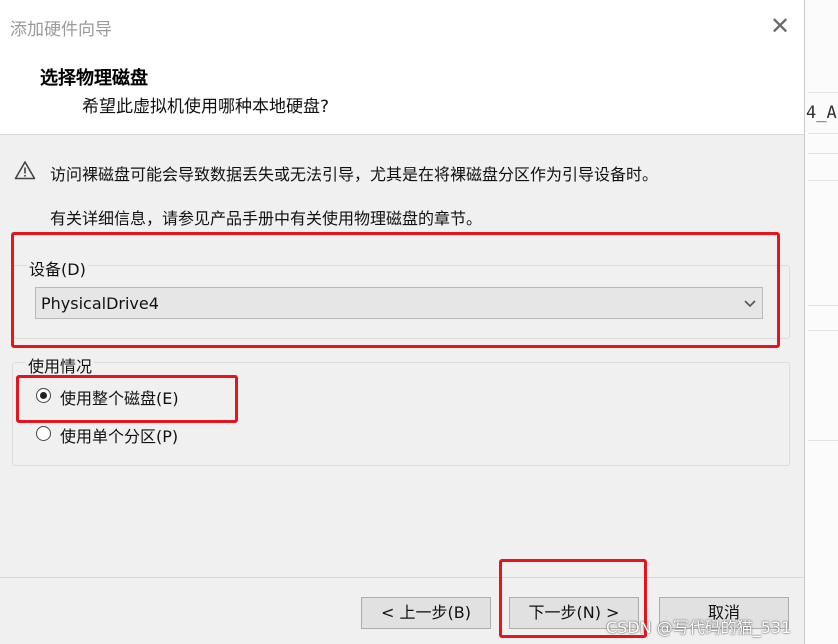  Describe the element at coordinates (206, 107) in the screenshot. I see `page-subtitle: 希望此虚拟机使用哪种本地硬盘?` at that location.